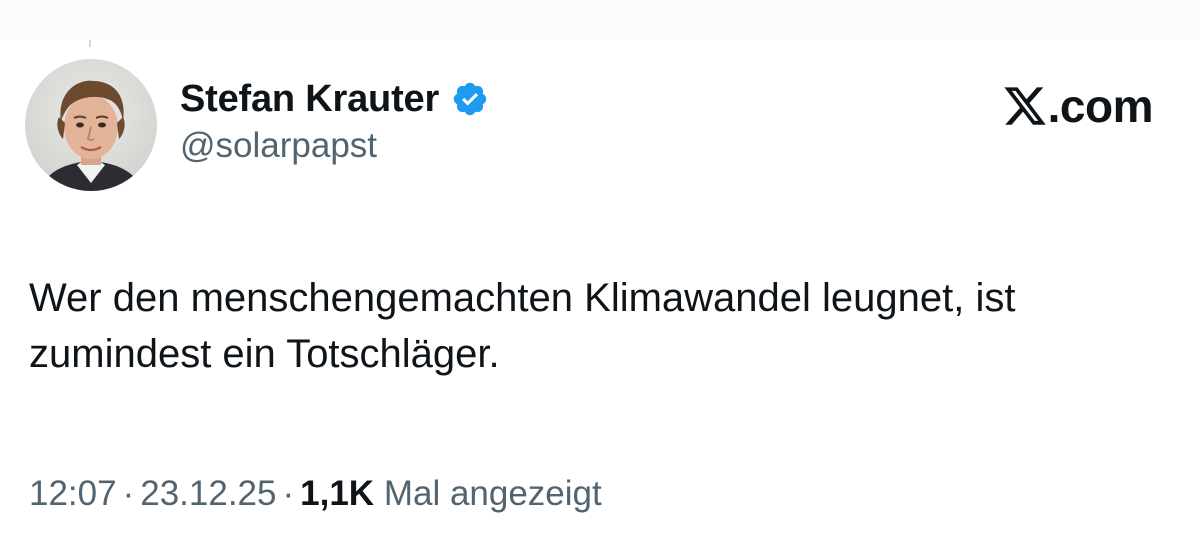 Image resolution: width=1200 pixels, height=559 pixels. I want to click on views-count: 1,1K, so click(337, 493).